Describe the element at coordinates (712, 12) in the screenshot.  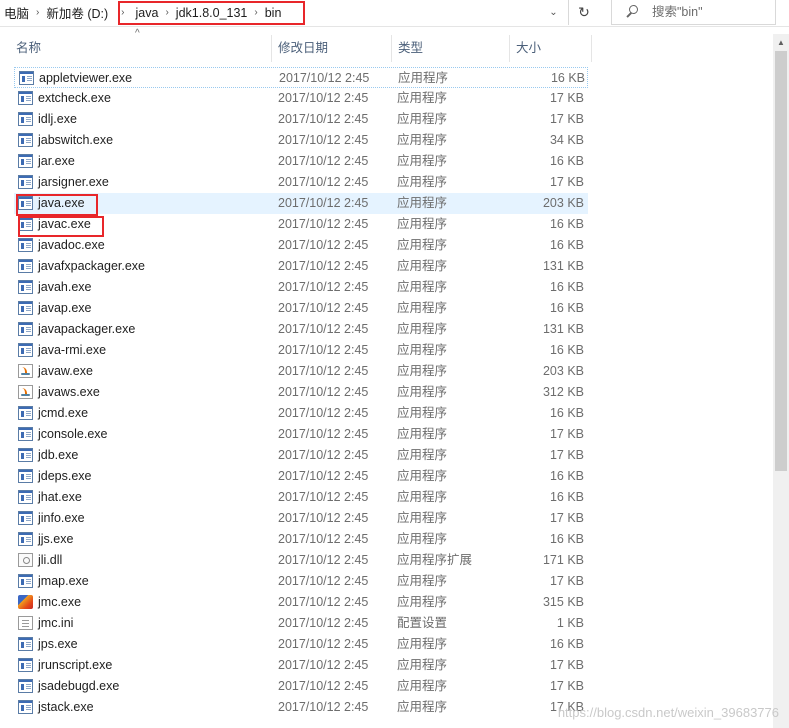
I see `search-input` at that location.